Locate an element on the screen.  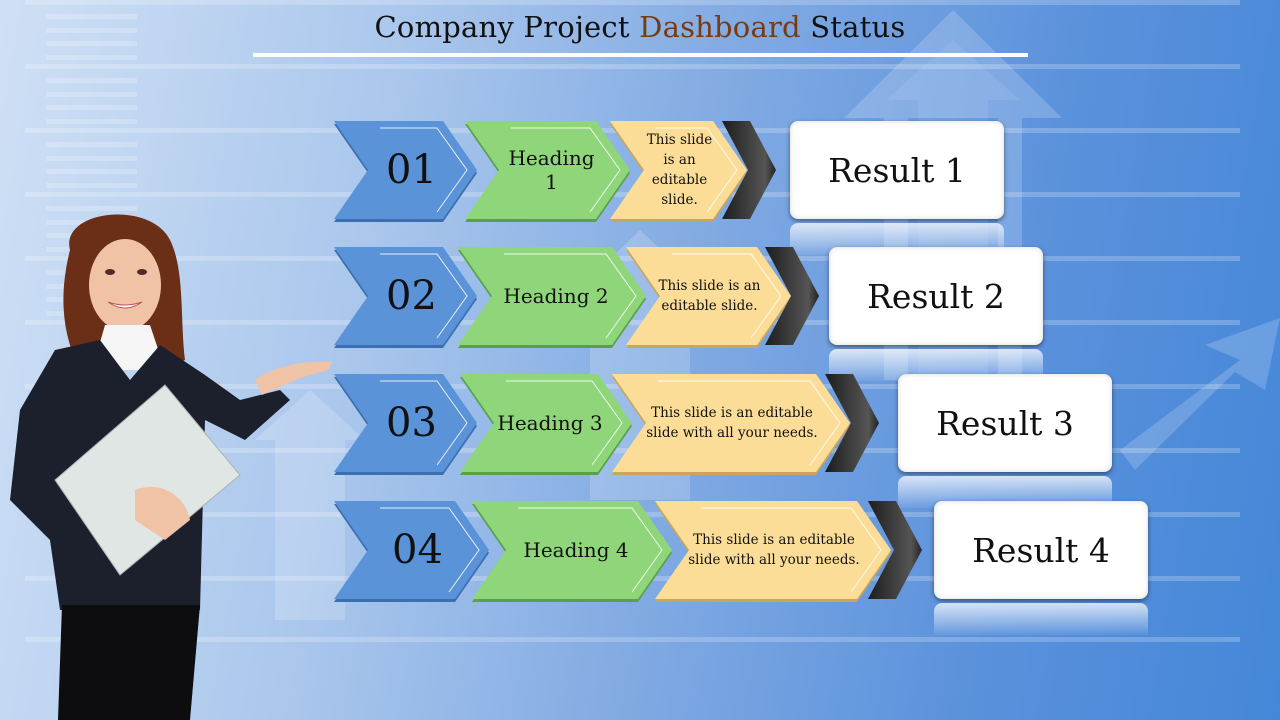
result-box: Result 4 is located at coordinates (1041, 550).